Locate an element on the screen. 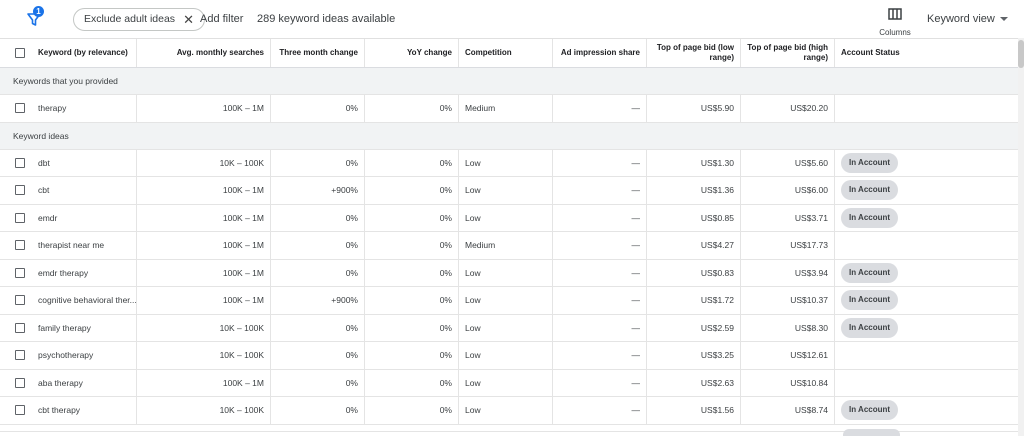 The height and width of the screenshot is (436, 1024). column-header-keyword: Keyword (by relevance) is located at coordinates (84, 53).